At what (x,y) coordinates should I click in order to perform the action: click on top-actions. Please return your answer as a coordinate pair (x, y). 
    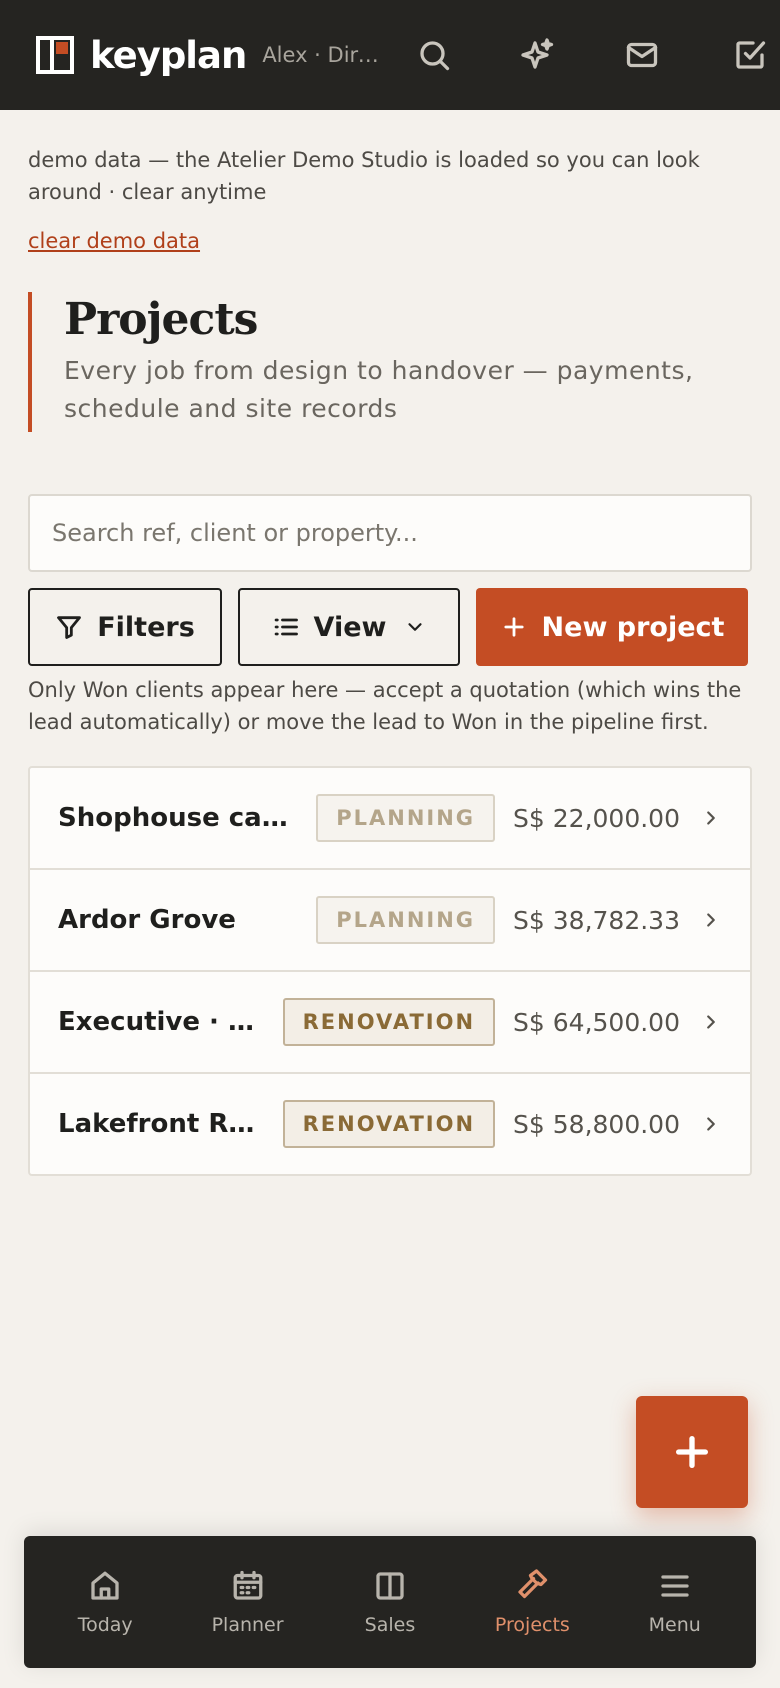
    Looking at the image, I should click on (575, 55).